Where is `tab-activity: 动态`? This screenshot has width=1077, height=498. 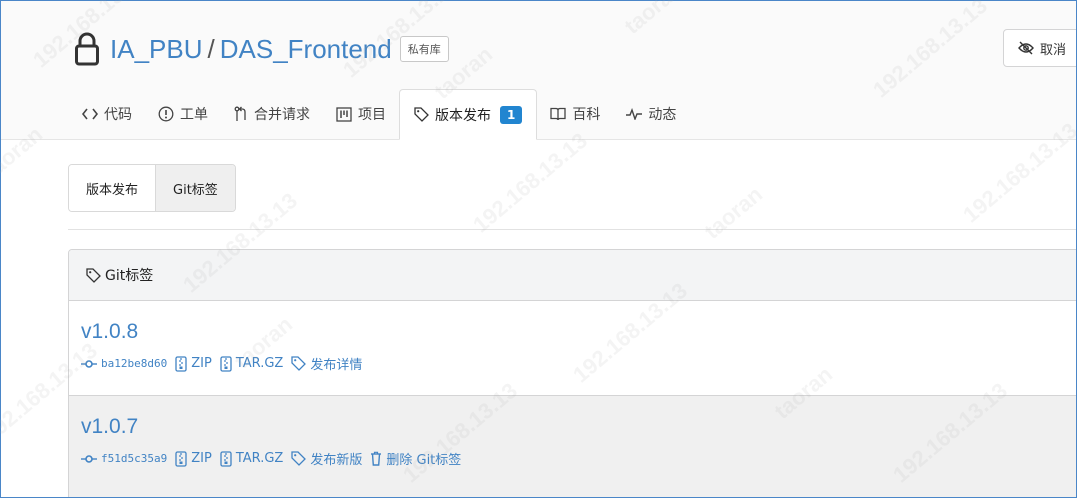
tab-activity: 动态 is located at coordinates (651, 114).